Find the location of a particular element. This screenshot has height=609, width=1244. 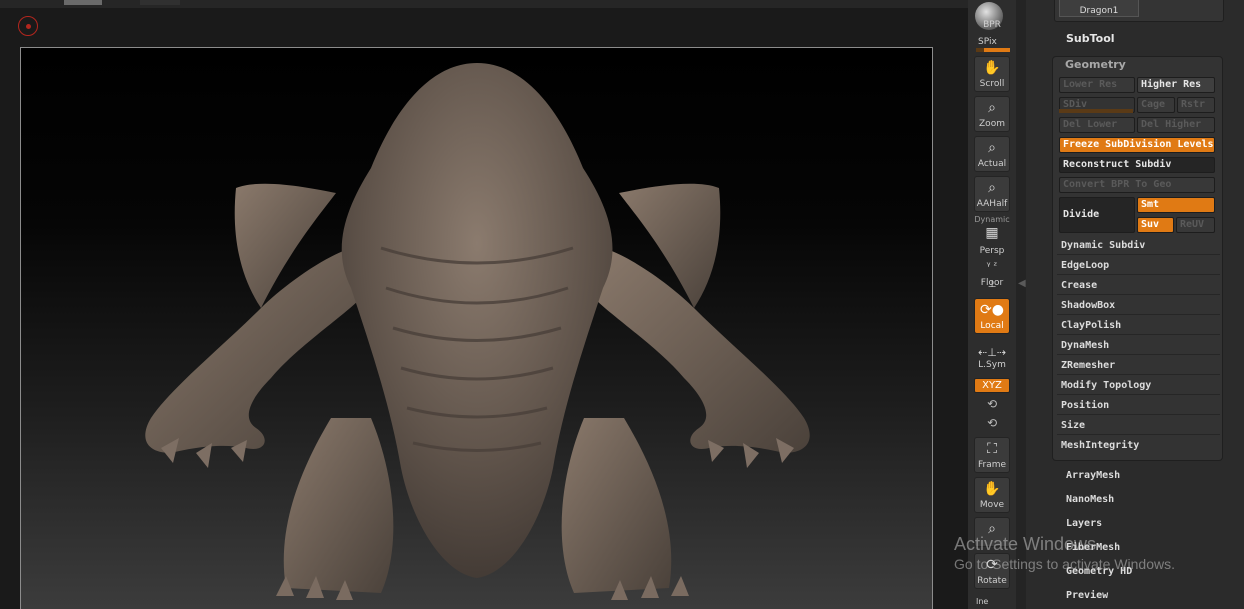

frame-label: Frame is located at coordinates (992, 465).